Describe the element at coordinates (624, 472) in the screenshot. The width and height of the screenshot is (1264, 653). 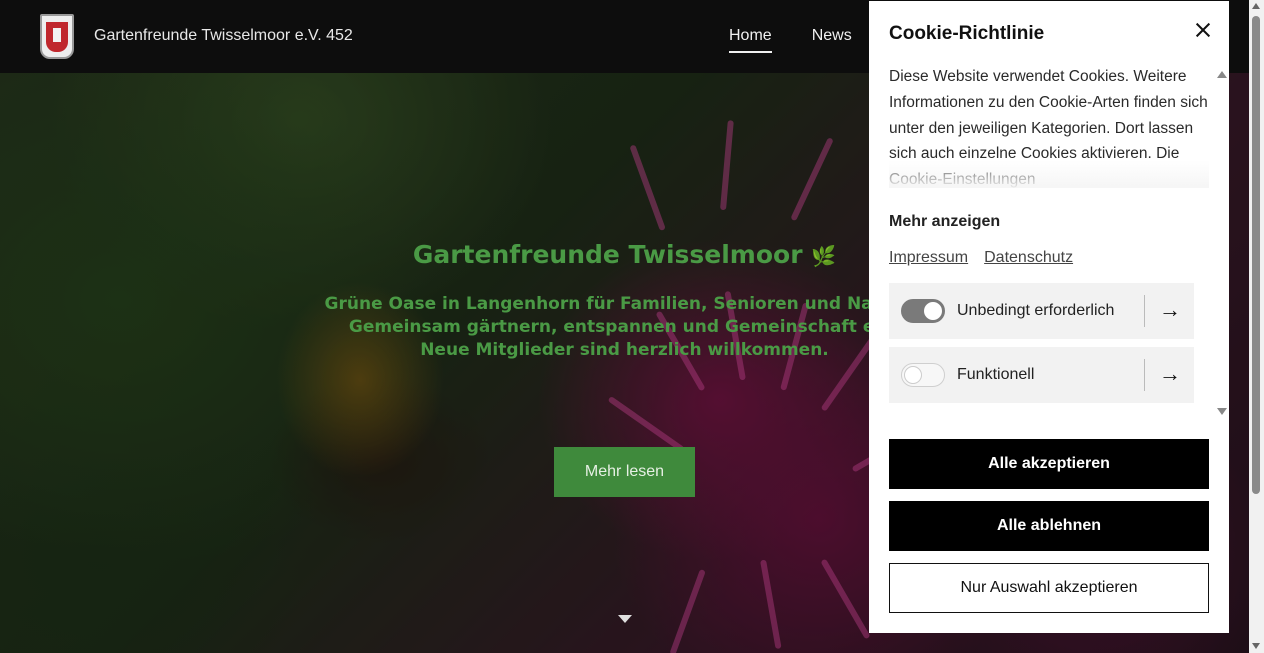
I see `read-more-button: Mehr lesen` at that location.